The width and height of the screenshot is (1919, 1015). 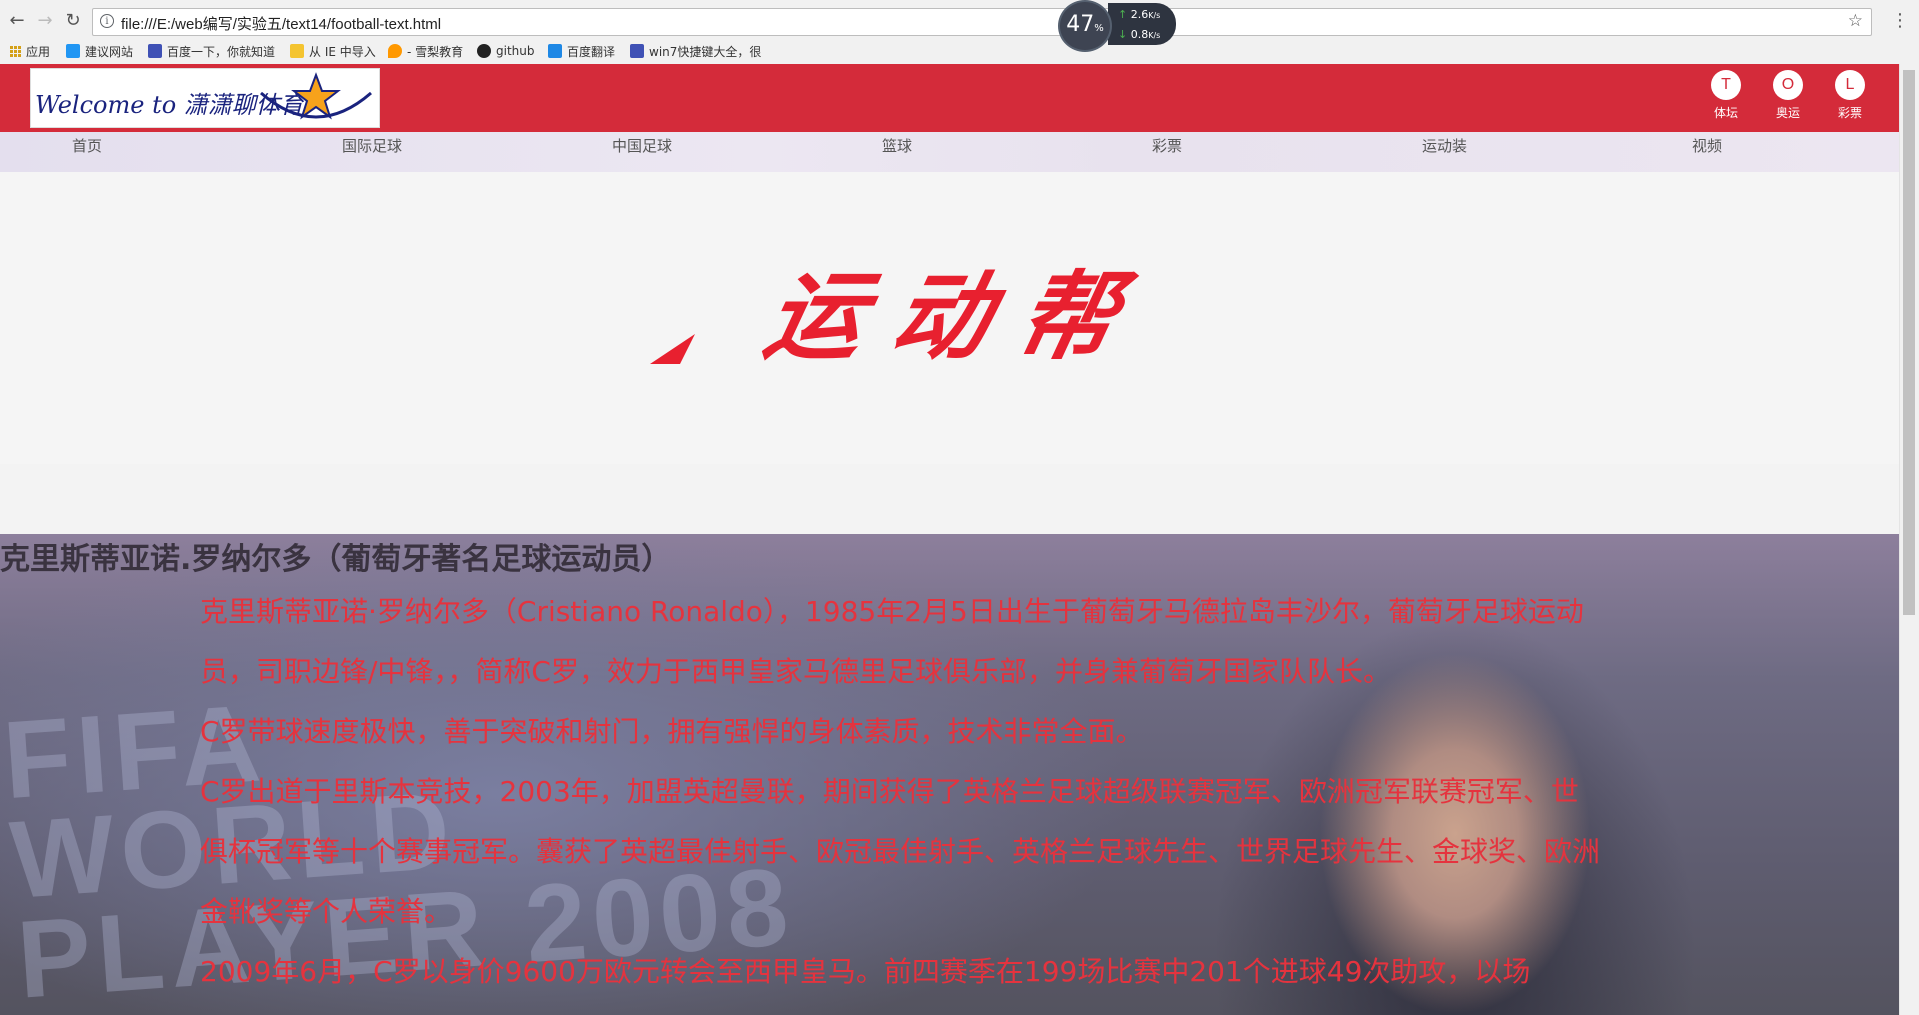 I want to click on bookmark-win7-shortcuts: win7快捷键大全，很, so click(x=695, y=51).